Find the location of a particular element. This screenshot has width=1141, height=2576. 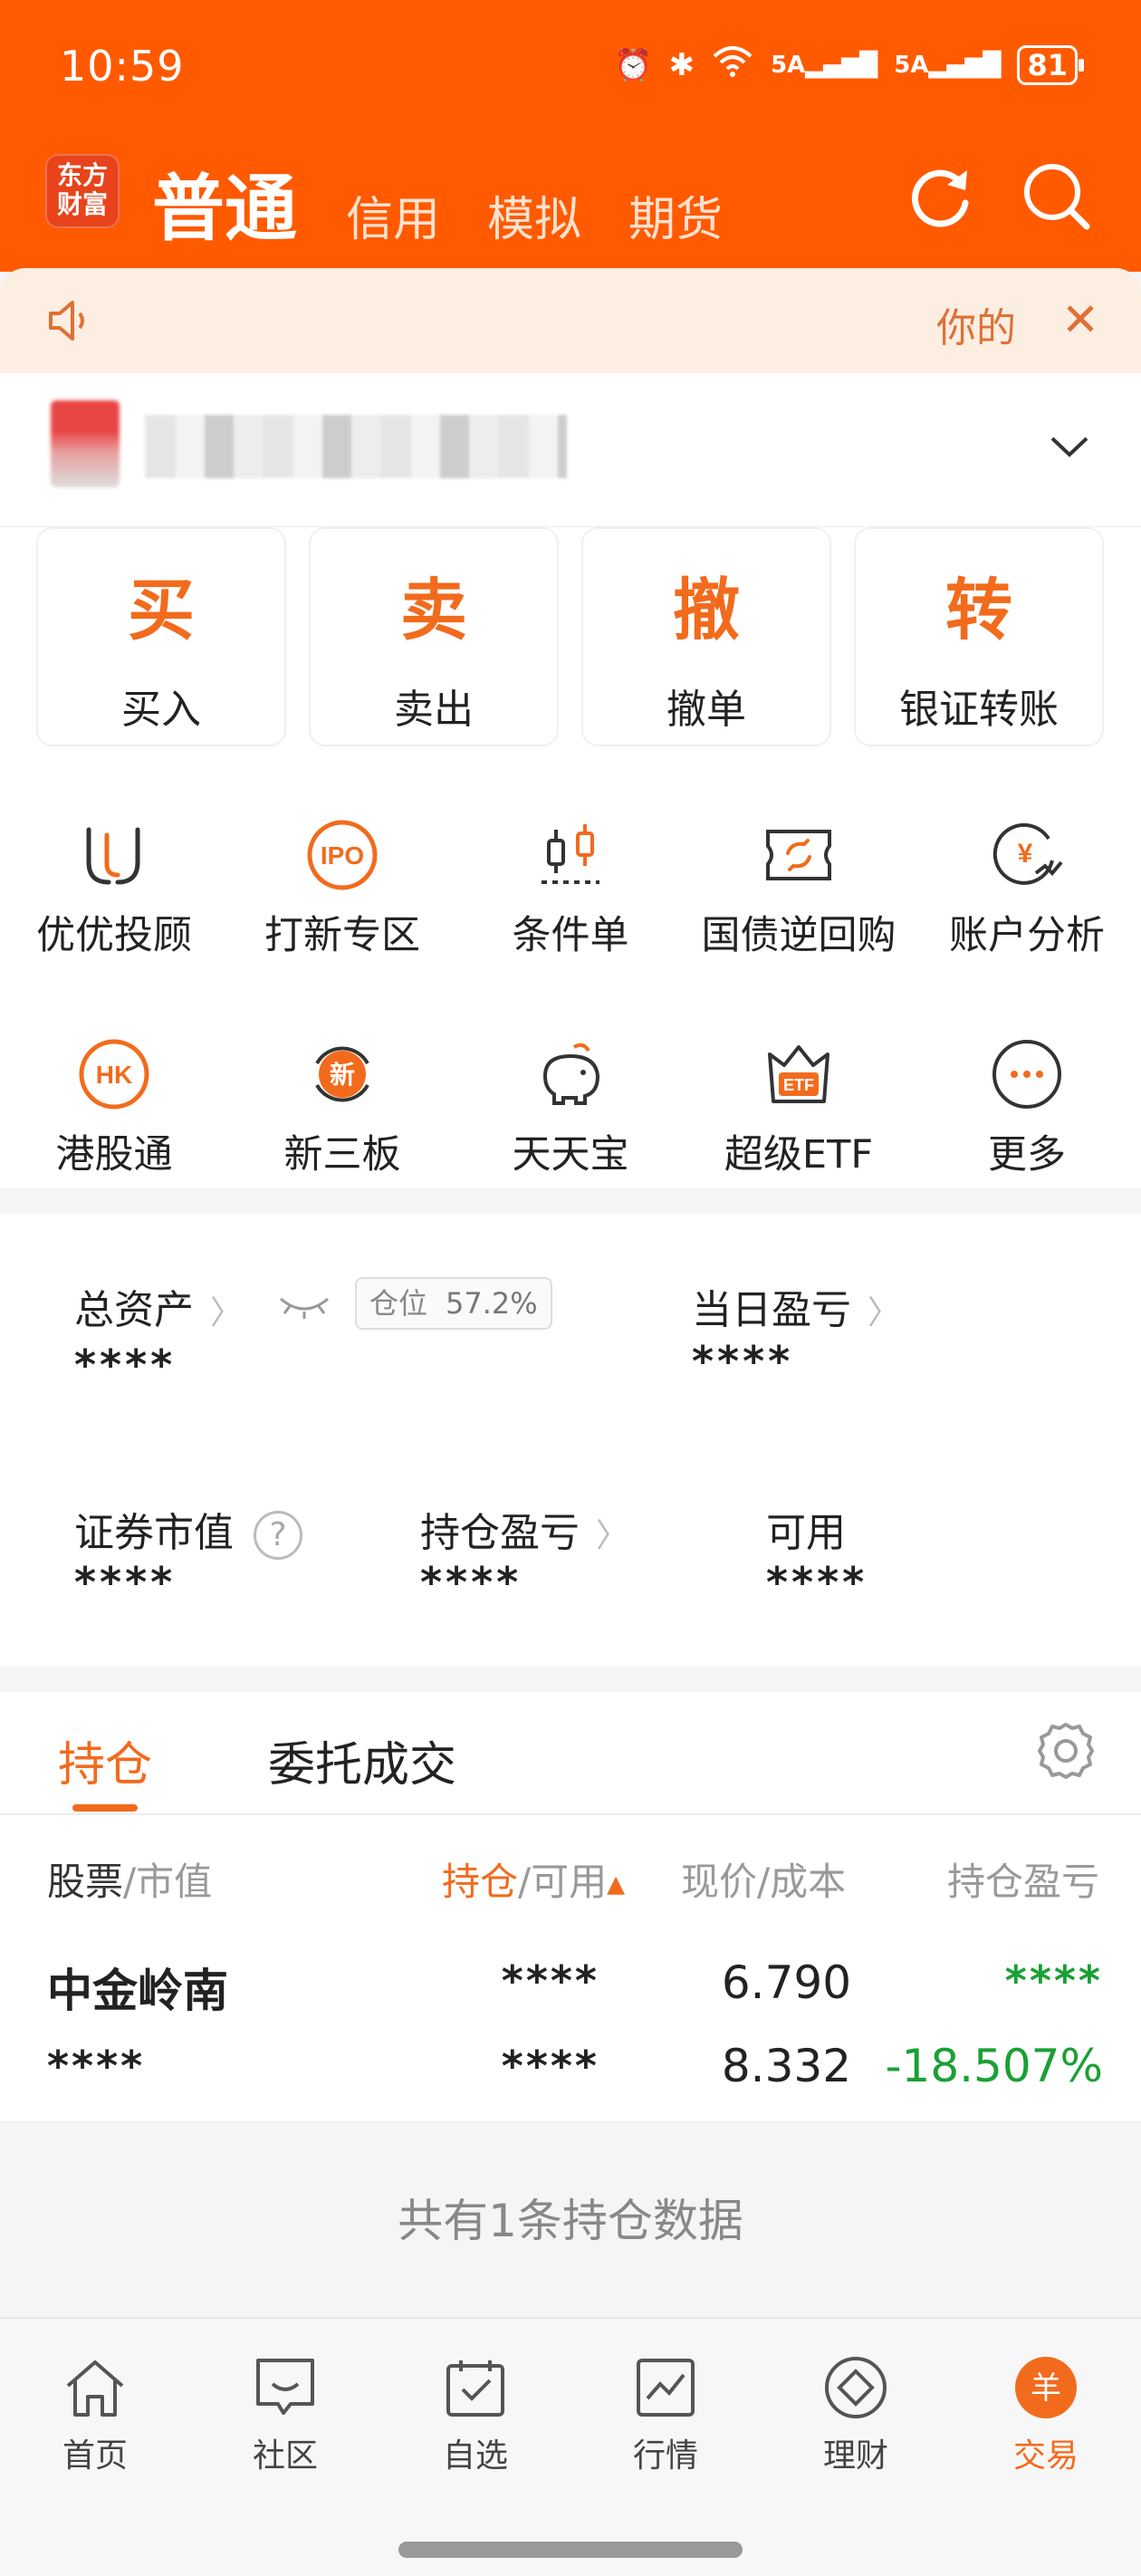

signal-icon-1: 5A▂▄▆█ is located at coordinates (825, 65).